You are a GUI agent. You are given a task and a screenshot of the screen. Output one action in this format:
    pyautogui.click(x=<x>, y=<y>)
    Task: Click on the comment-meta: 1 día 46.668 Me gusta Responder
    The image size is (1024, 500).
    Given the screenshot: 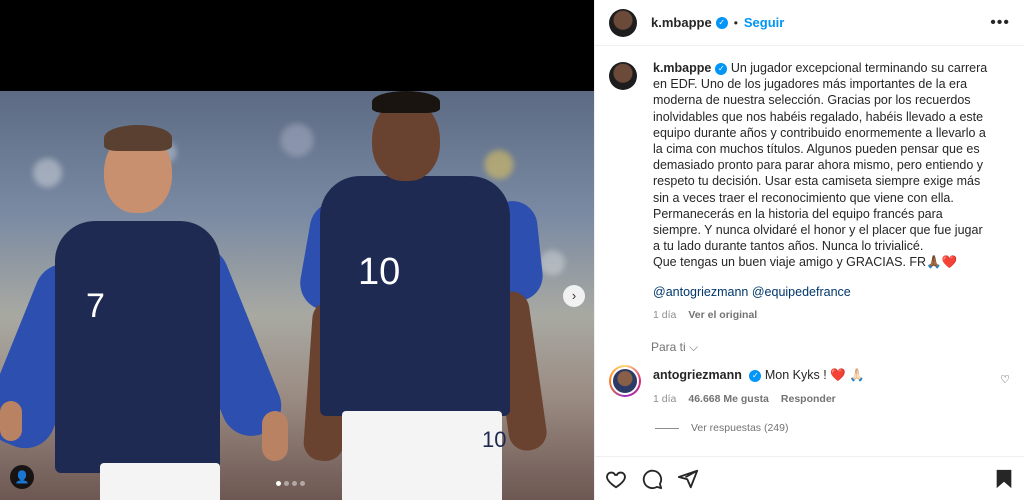 What is the action you would take?
    pyautogui.click(x=831, y=399)
    